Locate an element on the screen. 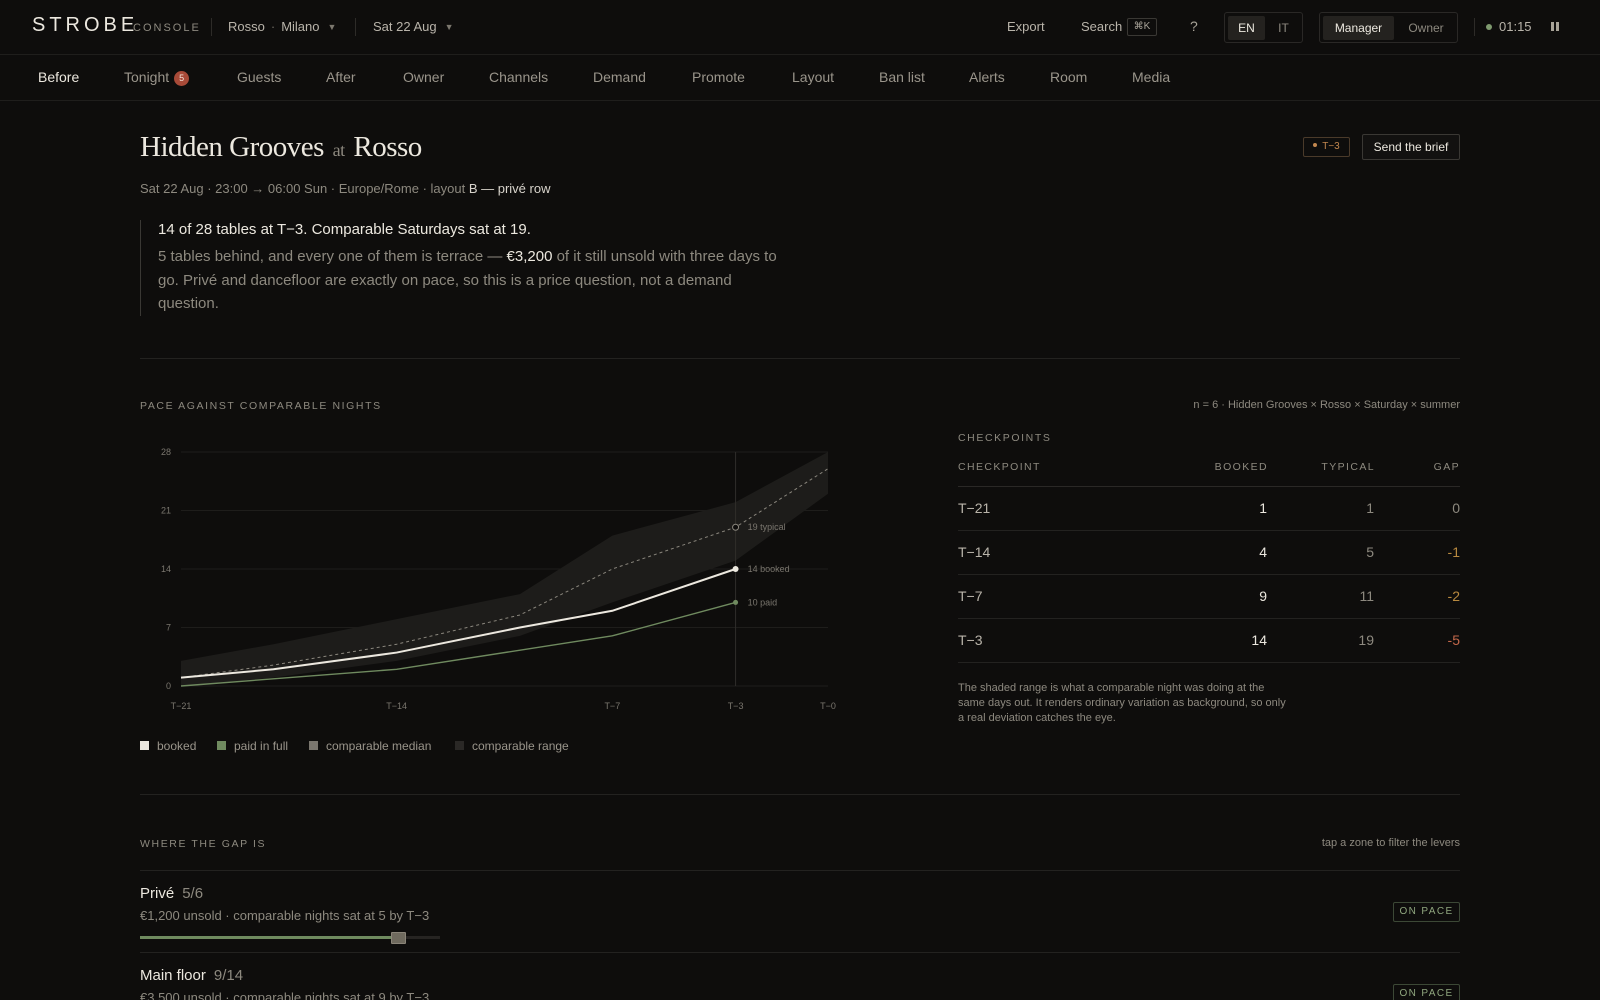 Image resolution: width=1600 pixels, height=1000 pixels. booked-point is located at coordinates (735, 569).